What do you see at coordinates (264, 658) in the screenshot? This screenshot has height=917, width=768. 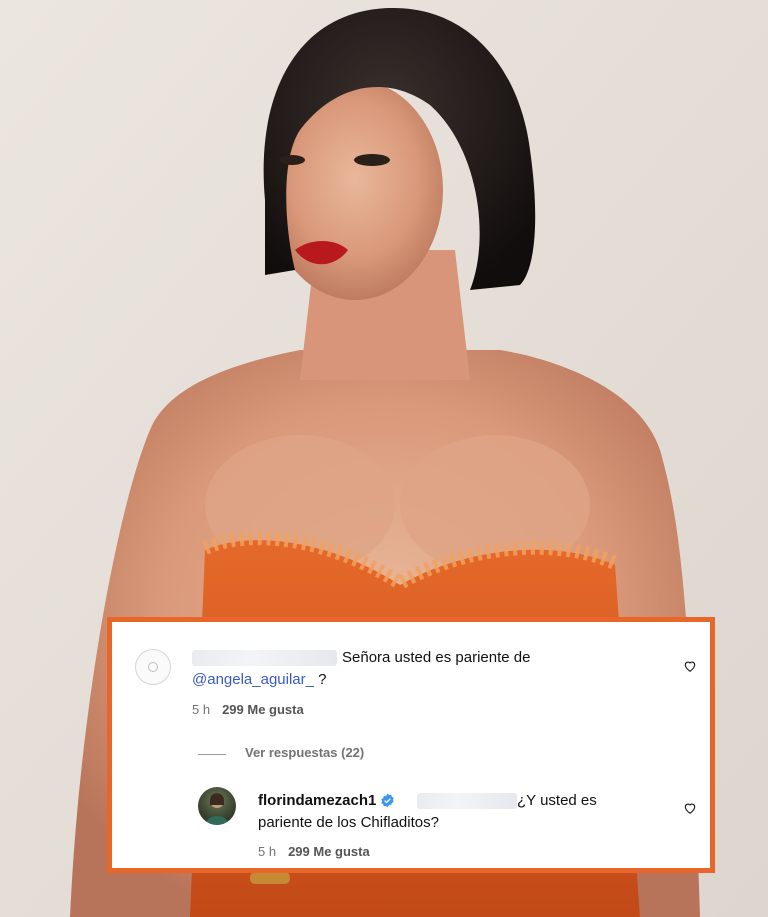 I see `blurred-username` at bounding box center [264, 658].